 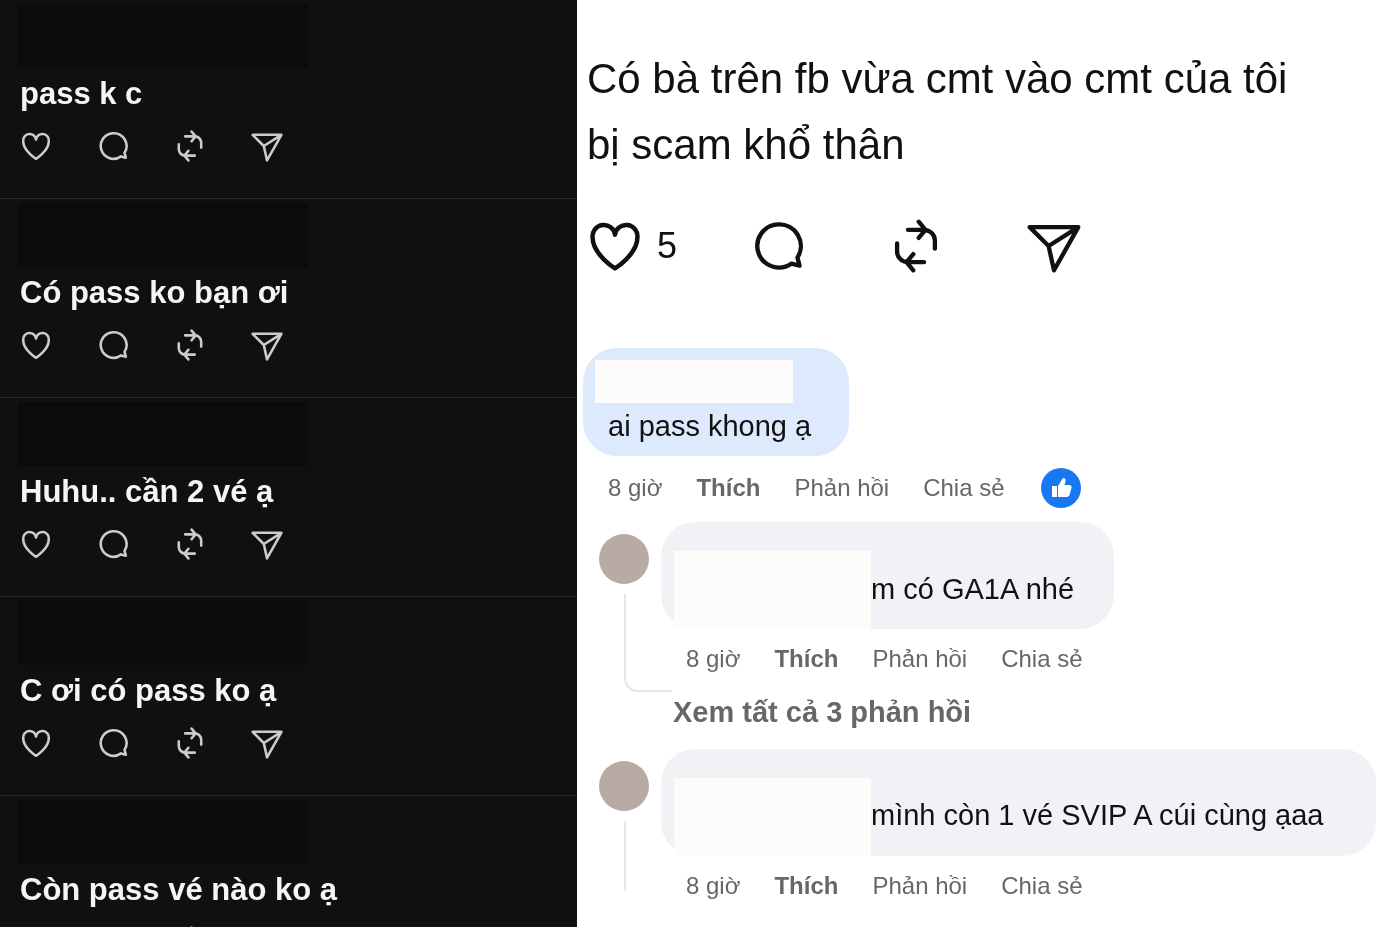 What do you see at coordinates (667, 246) in the screenshot?
I see `like-count: 5` at bounding box center [667, 246].